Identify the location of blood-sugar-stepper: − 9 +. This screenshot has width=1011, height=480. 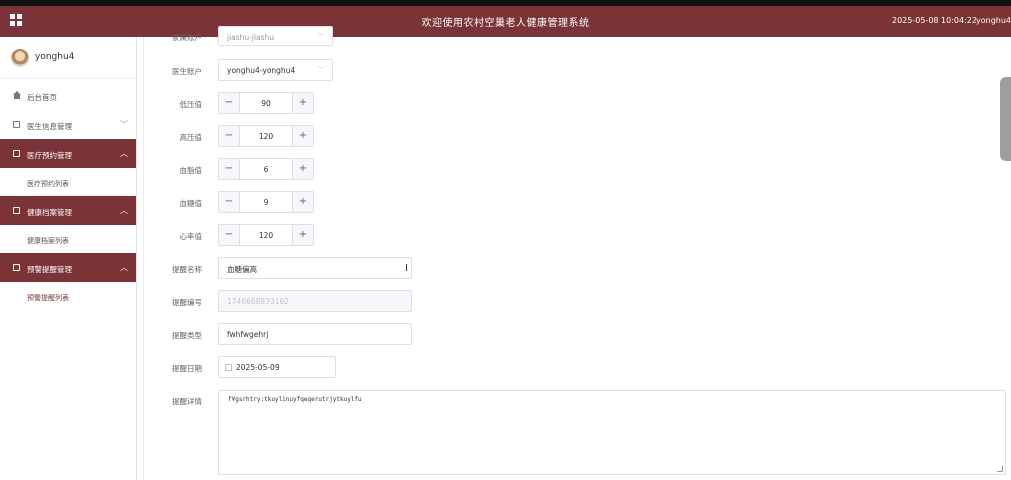
(266, 202).